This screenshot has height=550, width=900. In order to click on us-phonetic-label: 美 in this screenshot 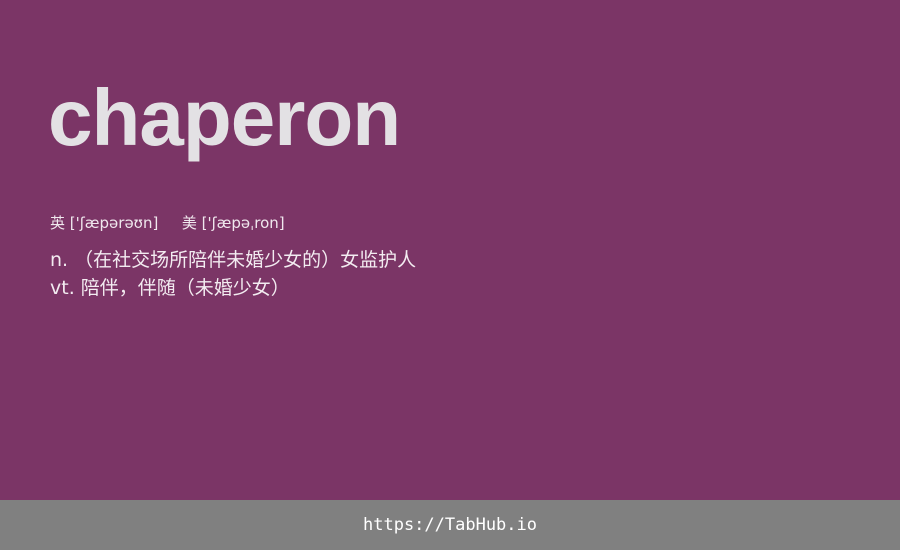, I will do `click(189, 223)`.